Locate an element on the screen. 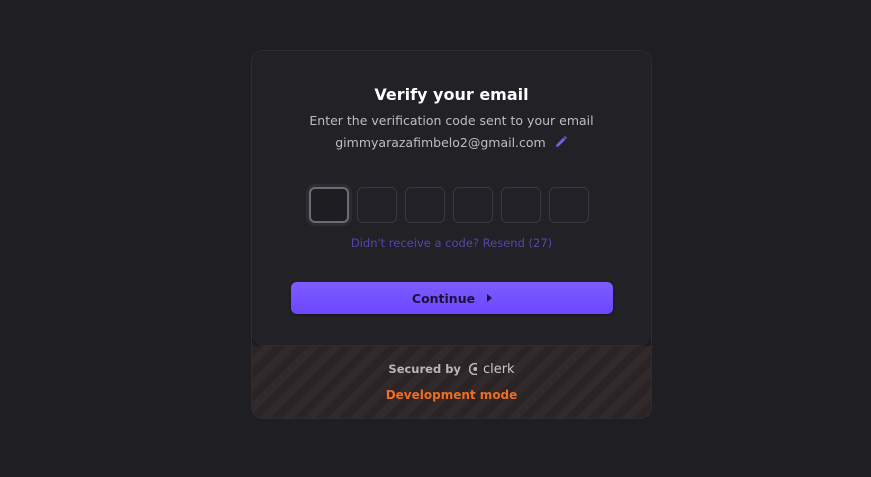  email-row: gimmyarazafimbelo2@gmail.com is located at coordinates (451, 142).